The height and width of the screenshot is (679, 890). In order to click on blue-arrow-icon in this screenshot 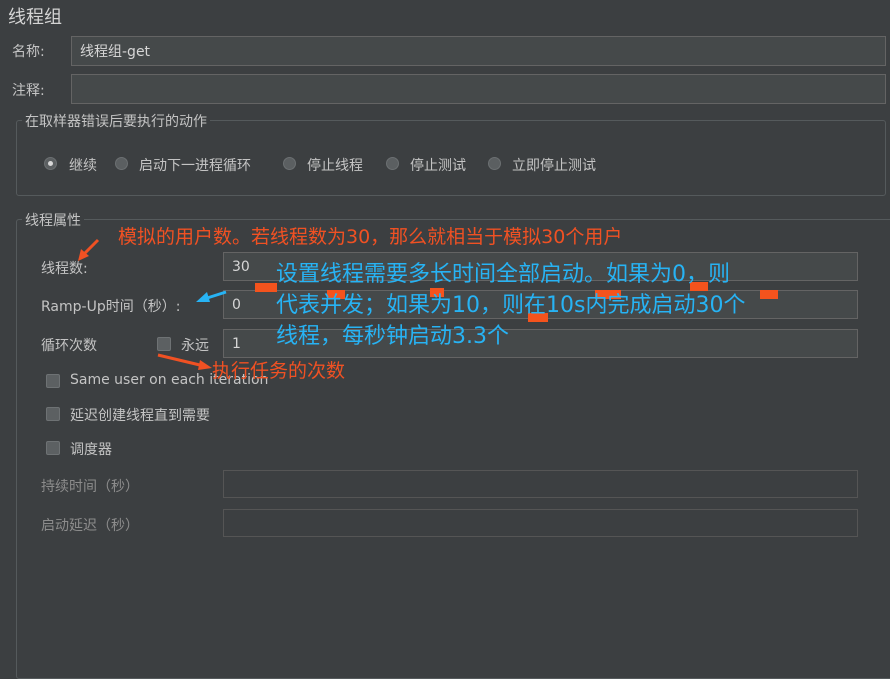, I will do `click(211, 296)`.